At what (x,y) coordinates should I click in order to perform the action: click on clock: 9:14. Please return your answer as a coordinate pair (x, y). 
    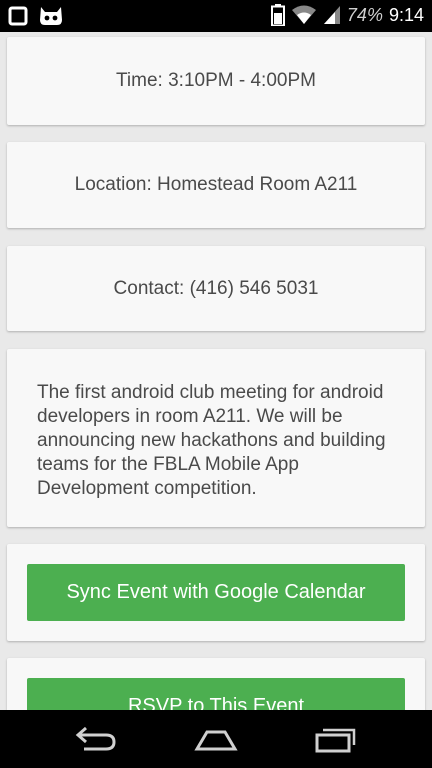
    Looking at the image, I should click on (406, 14).